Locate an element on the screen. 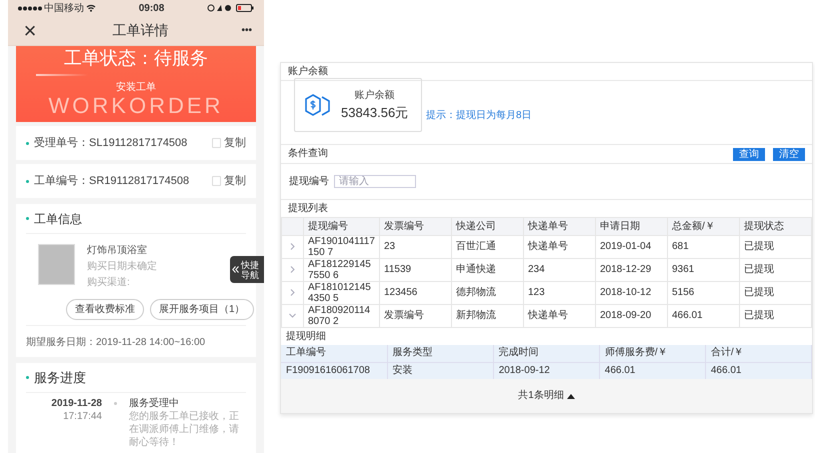 This screenshot has height=453, width=815. banner-watermark: WORKORDER is located at coordinates (136, 106).